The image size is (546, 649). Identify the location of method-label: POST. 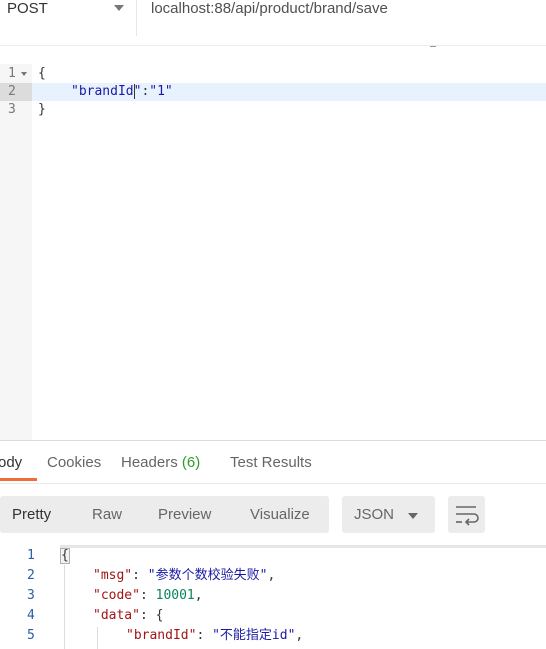
(27, 8).